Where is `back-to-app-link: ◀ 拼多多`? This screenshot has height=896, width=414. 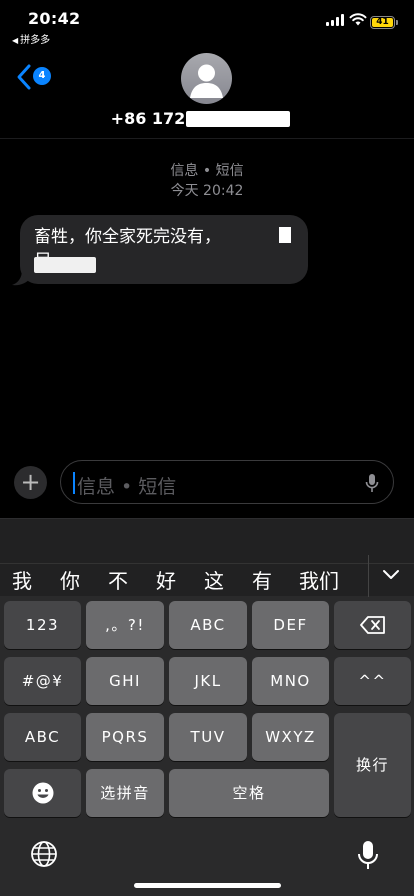
back-to-app-link: ◀ 拼多多 is located at coordinates (31, 38).